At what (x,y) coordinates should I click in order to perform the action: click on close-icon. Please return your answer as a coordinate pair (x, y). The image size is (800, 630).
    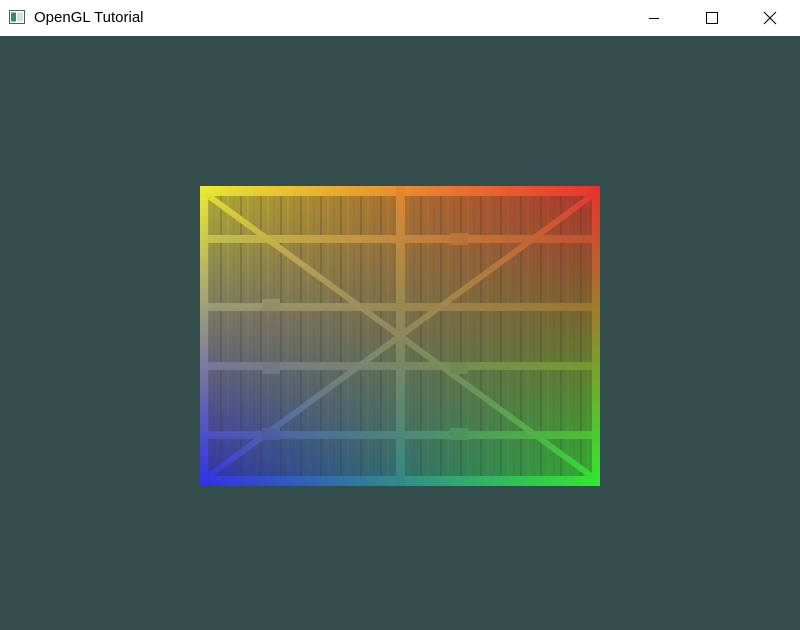
    Looking at the image, I should click on (770, 18).